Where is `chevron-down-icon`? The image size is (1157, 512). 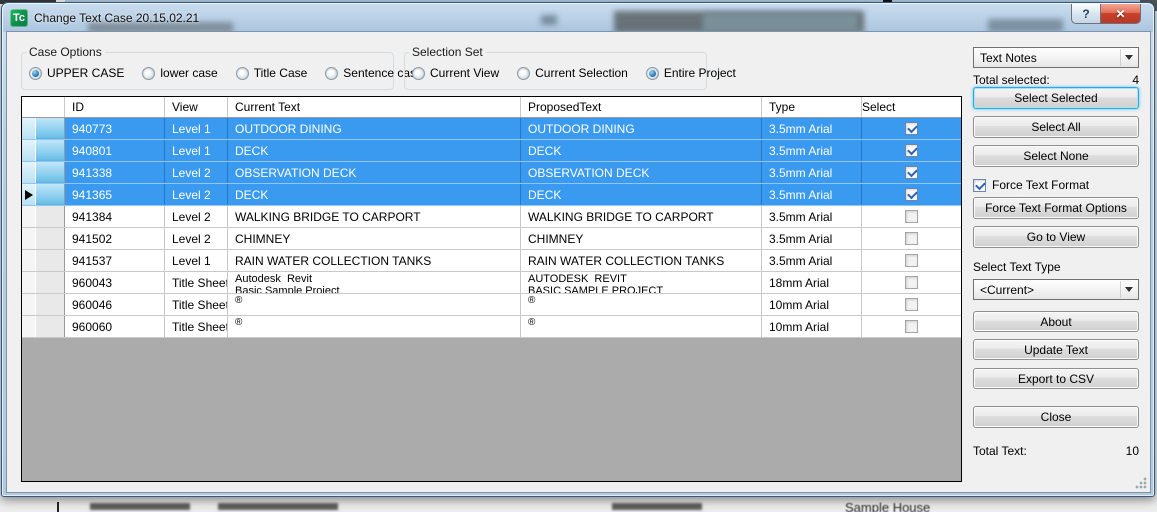
chevron-down-icon is located at coordinates (1128, 289).